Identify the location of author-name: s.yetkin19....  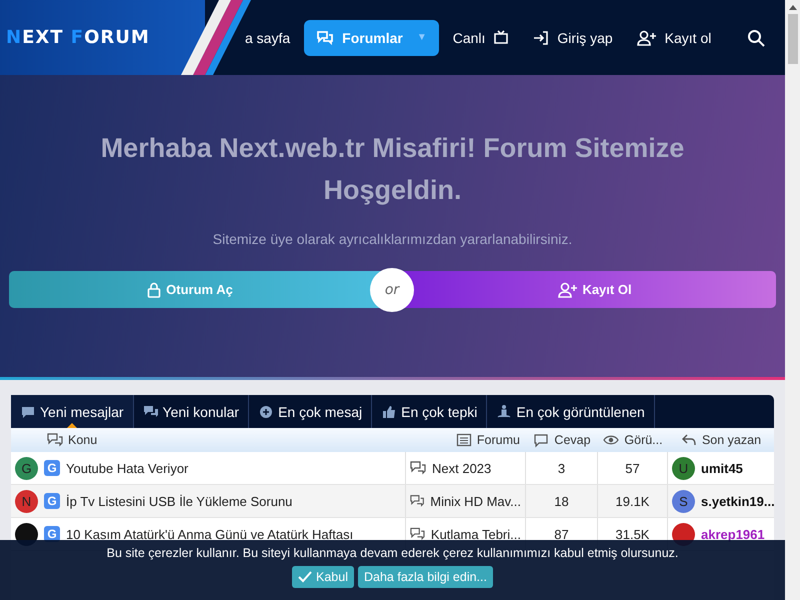
(738, 501).